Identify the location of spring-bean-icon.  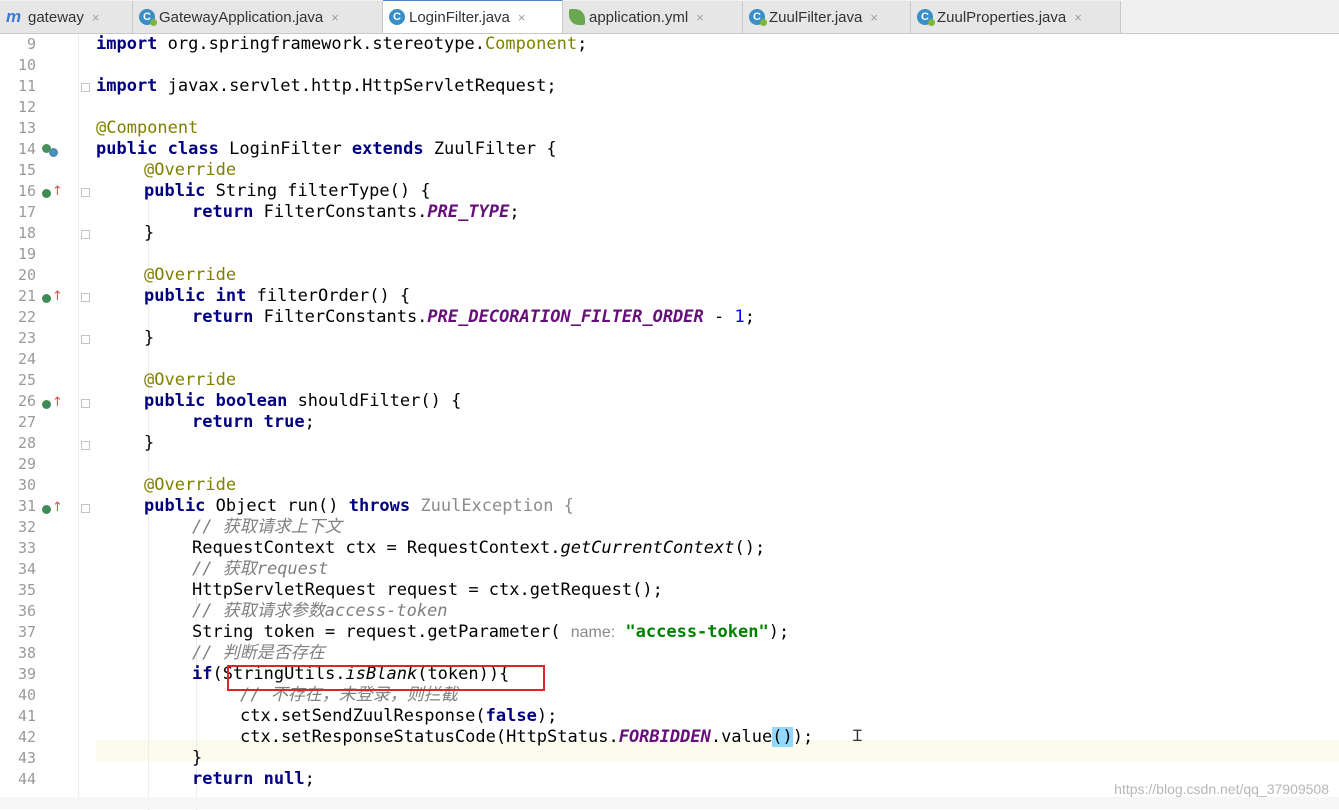
(51, 150).